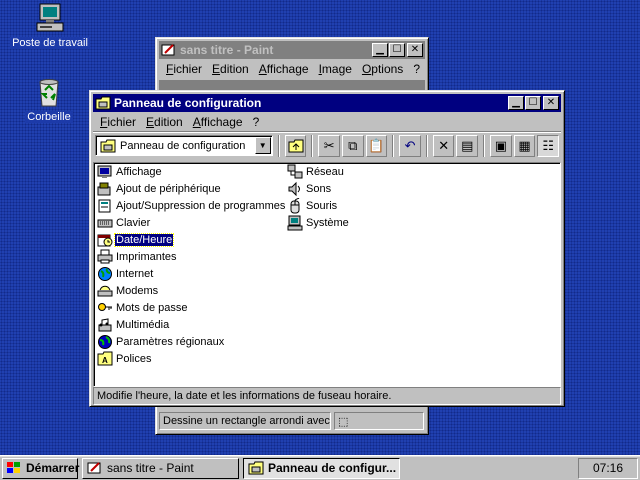 The image size is (640, 480). What do you see at coordinates (379, 421) in the screenshot?
I see `paint-status-coords: ⬚` at bounding box center [379, 421].